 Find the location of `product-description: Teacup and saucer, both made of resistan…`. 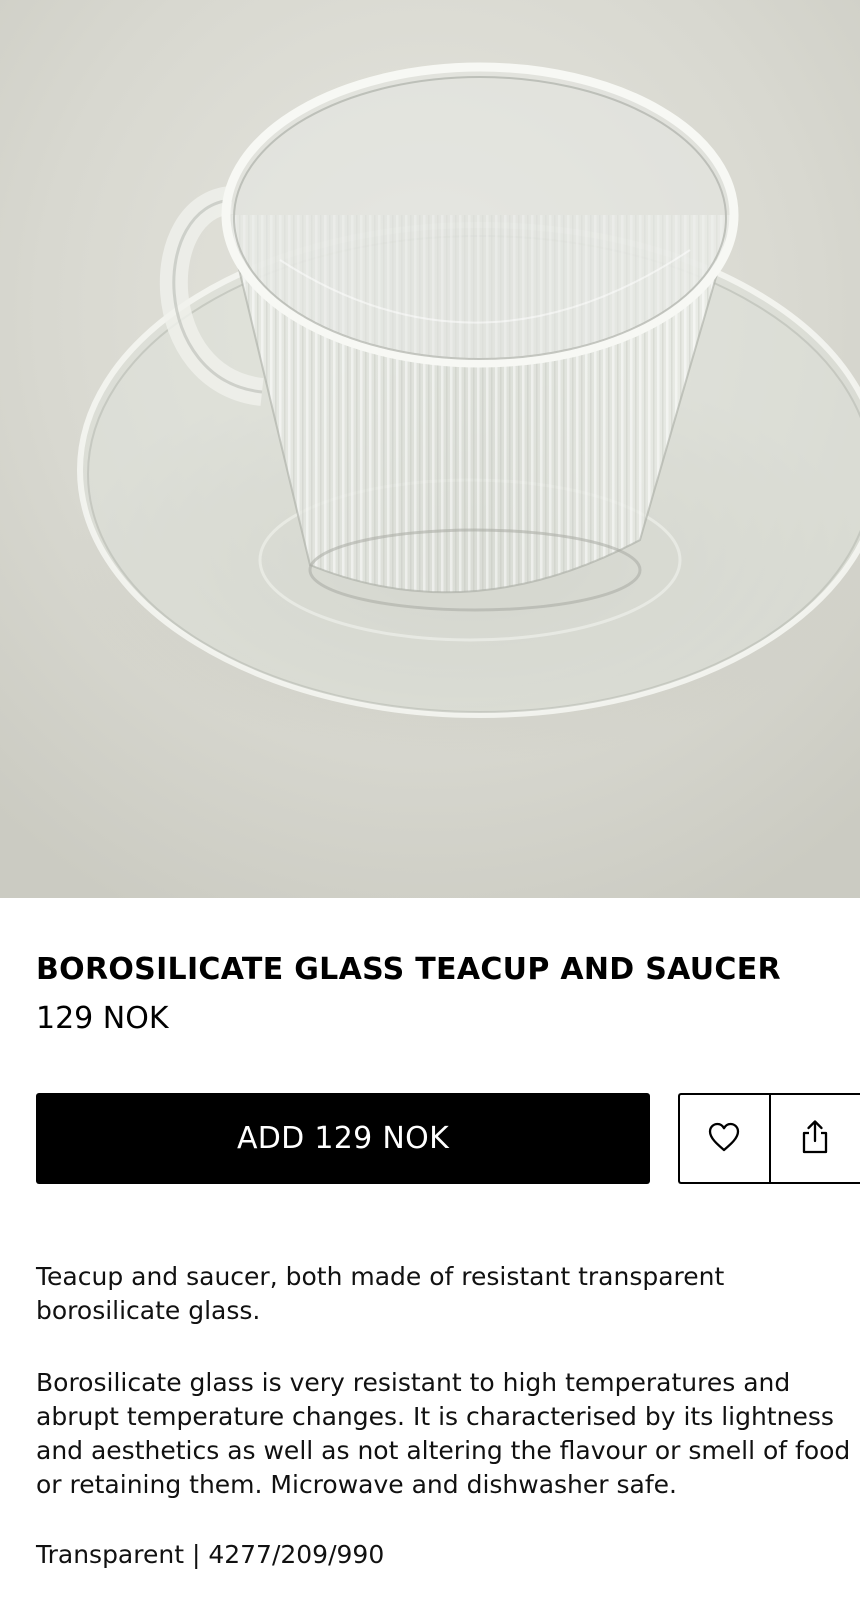

product-description: Teacup and saucer, both made of resistan… is located at coordinates (380, 1293).